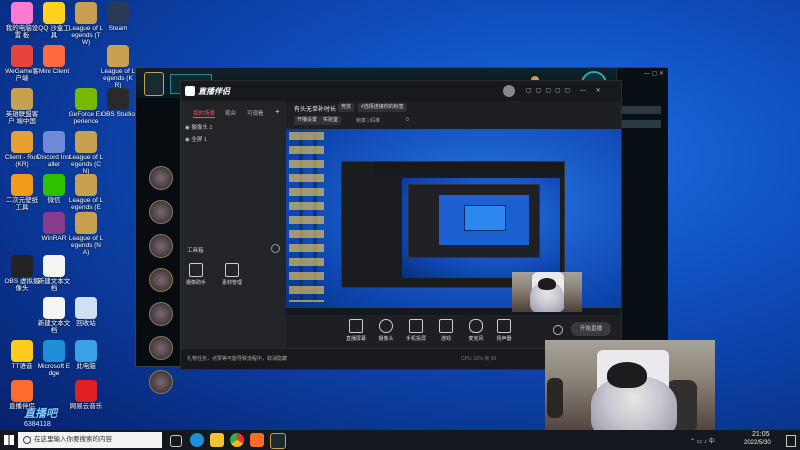 The image size is (800, 450). I want to click on asset-manager-button: 素材管理, so click(232, 274).